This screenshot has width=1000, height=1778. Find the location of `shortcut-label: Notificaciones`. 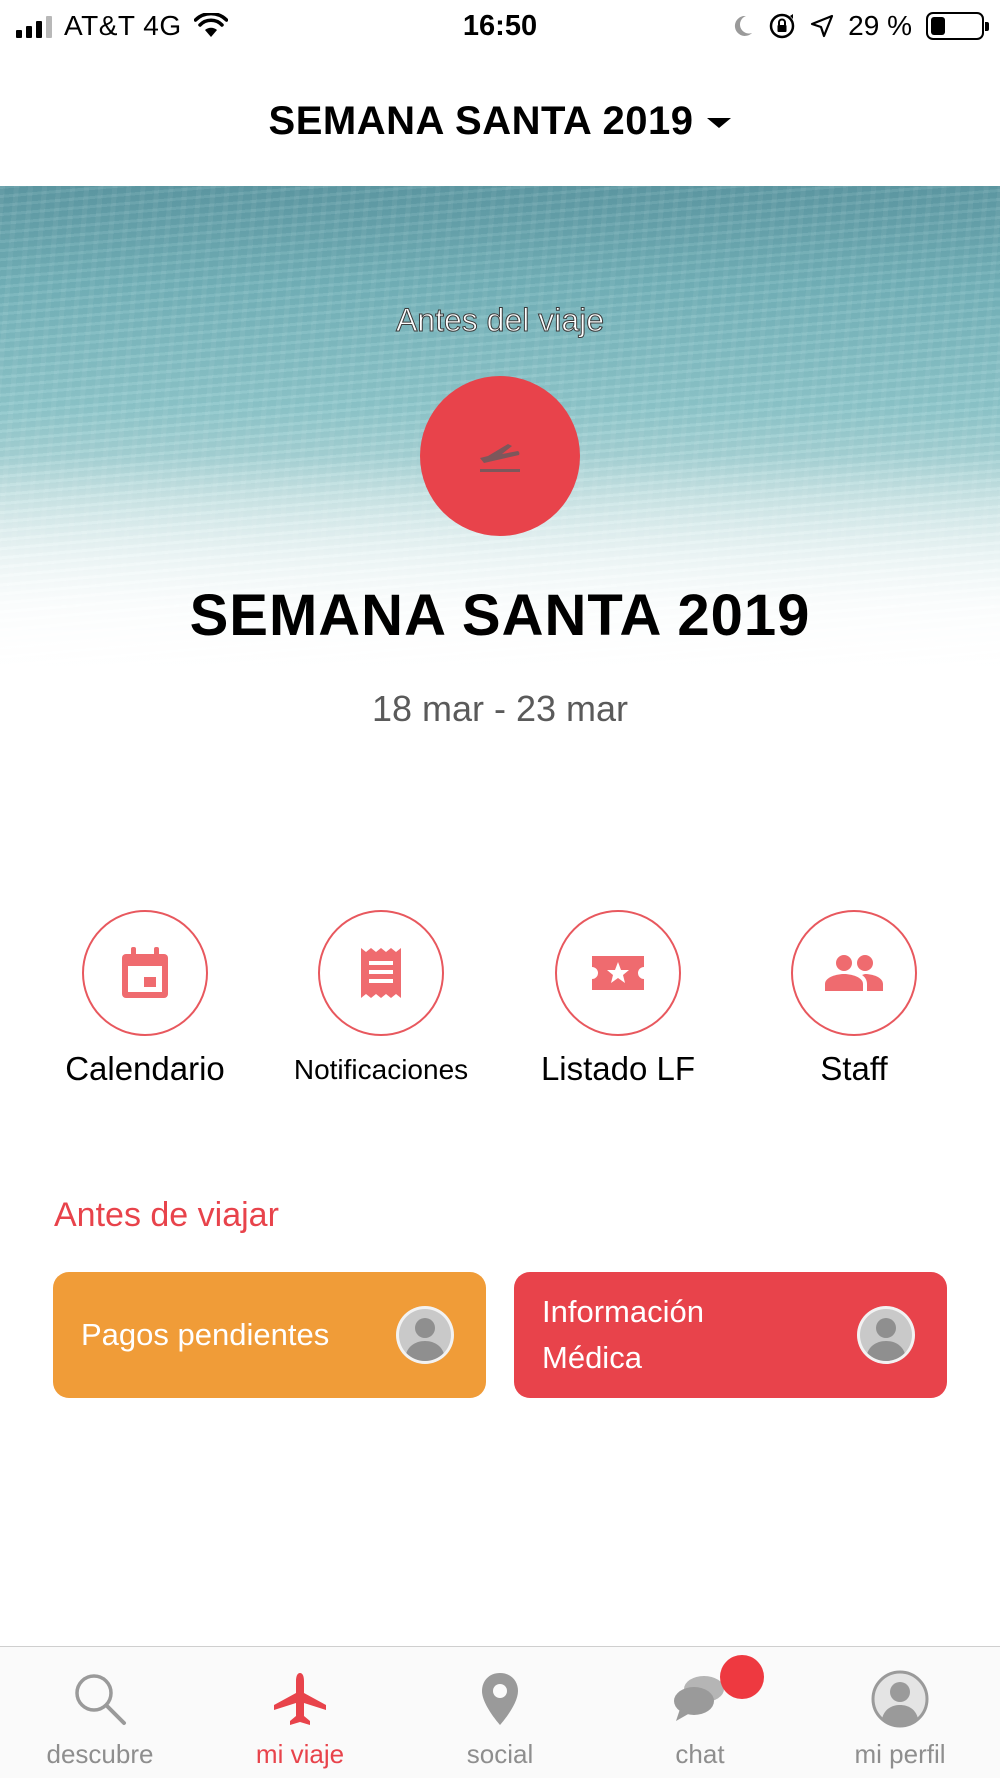

shortcut-label: Notificaciones is located at coordinates (381, 1069).